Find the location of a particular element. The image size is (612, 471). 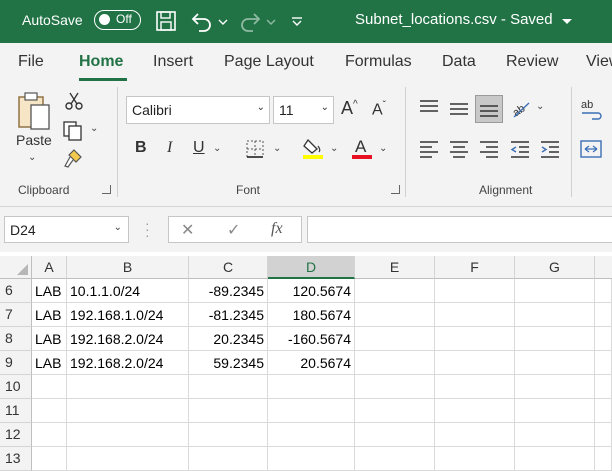

bottom-align-icon is located at coordinates (489, 109).